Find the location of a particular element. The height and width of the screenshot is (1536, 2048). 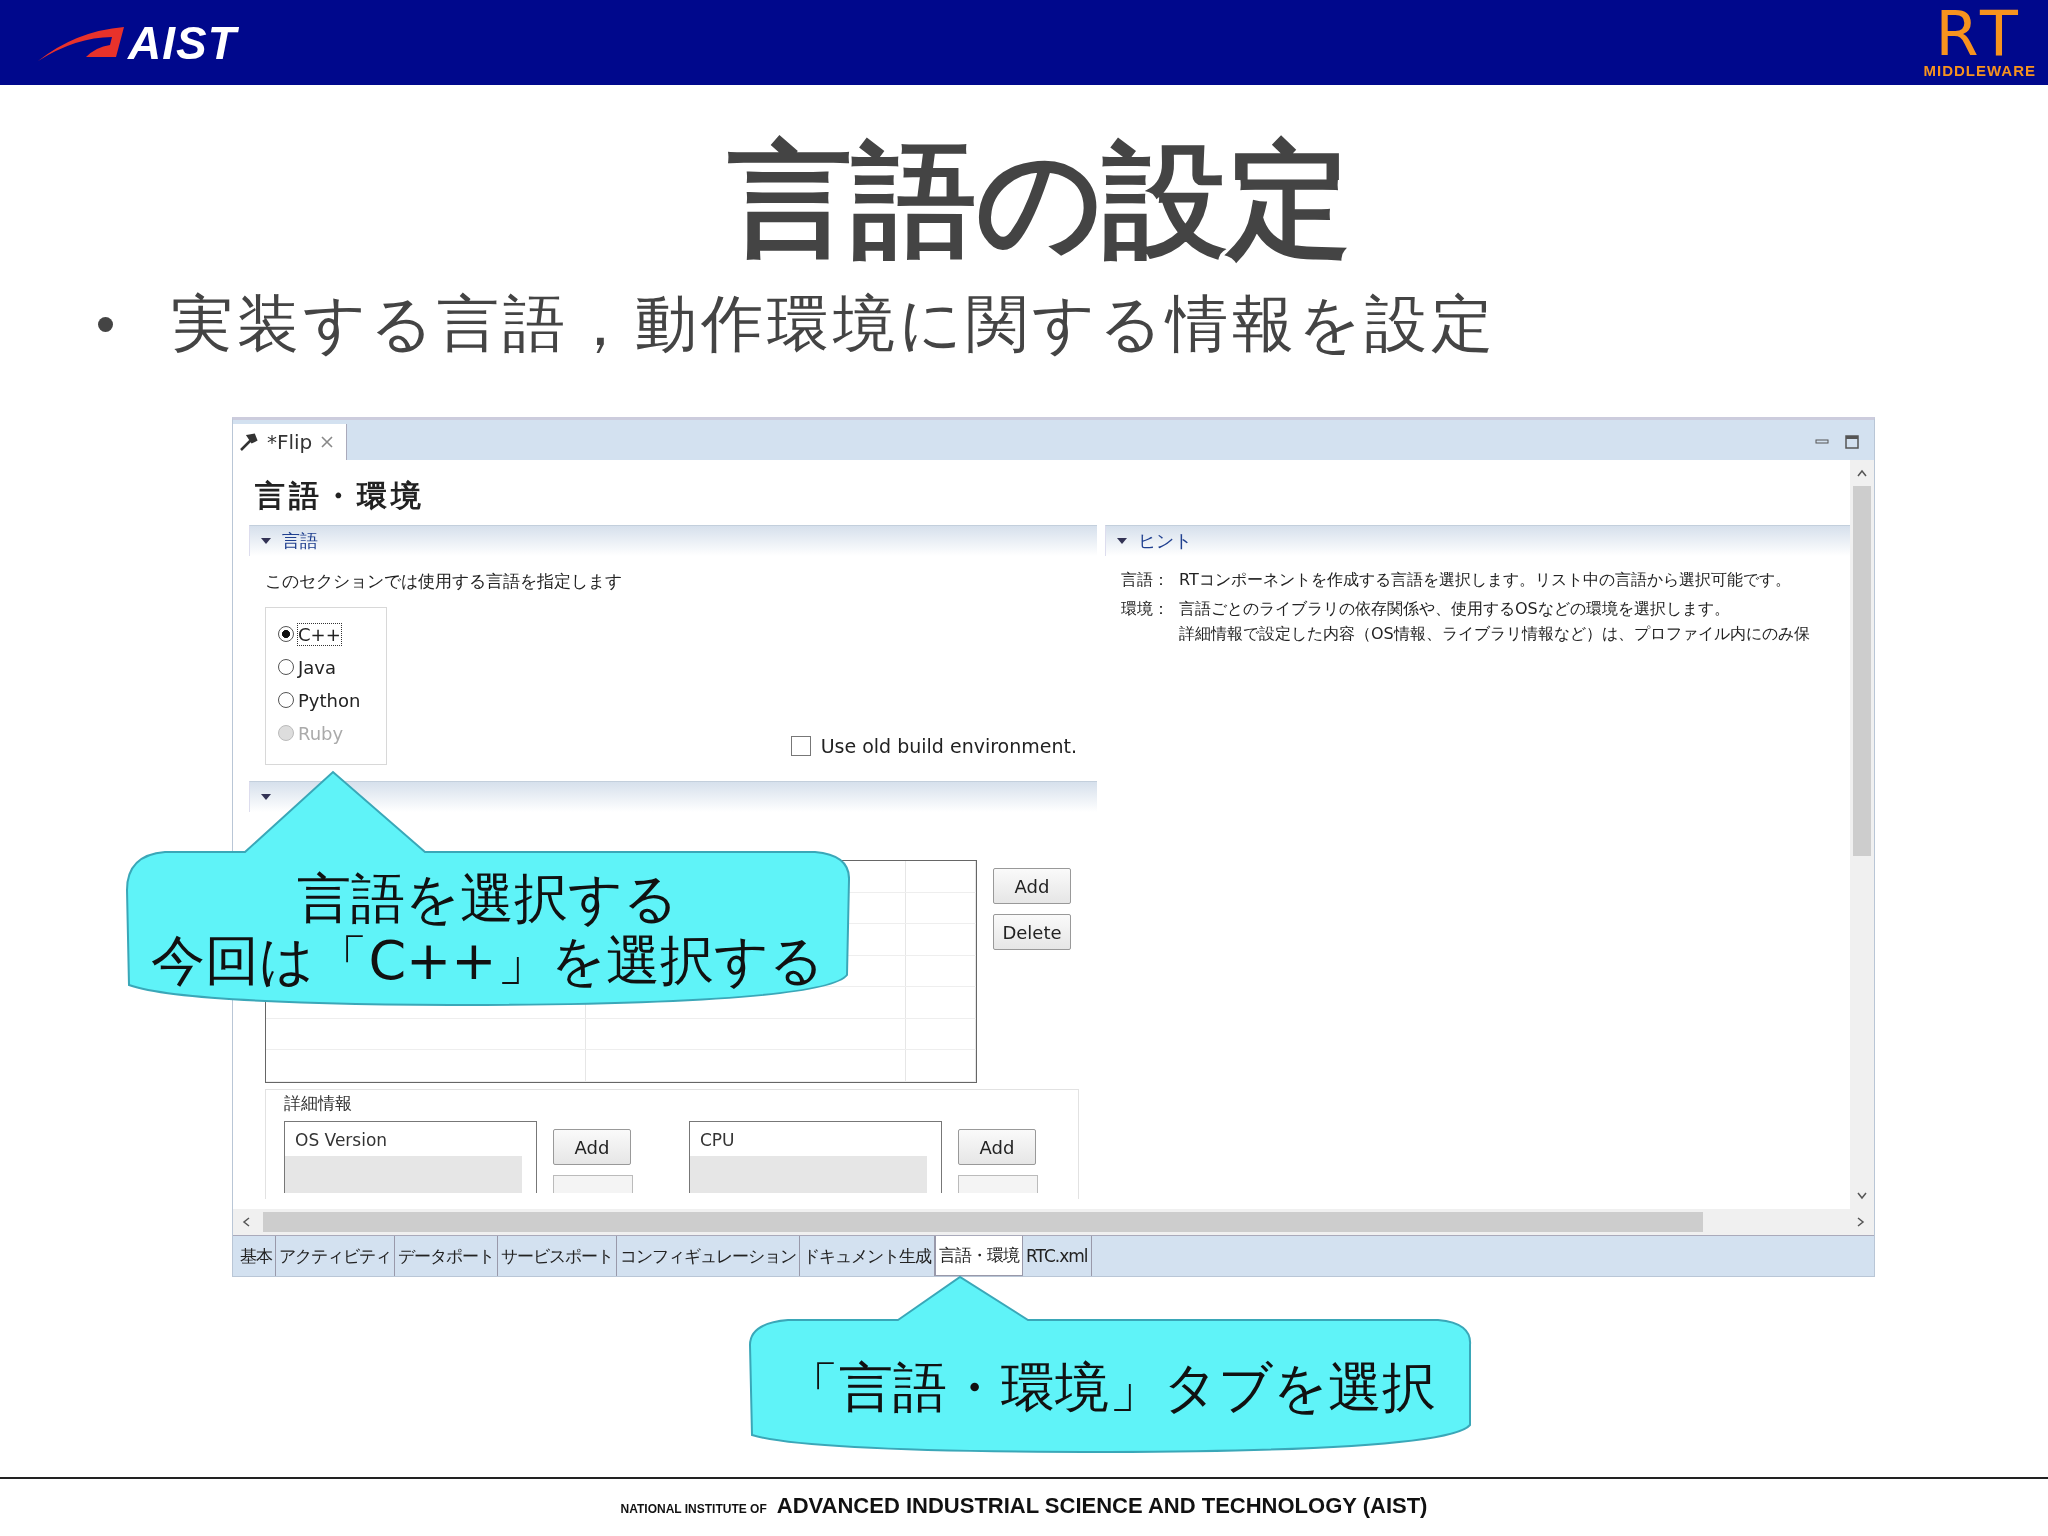

hint-text: RTコンポーネントを作成する言語を選択します。リスト中の言語から選択可能です。 is located at coordinates (1485, 580).